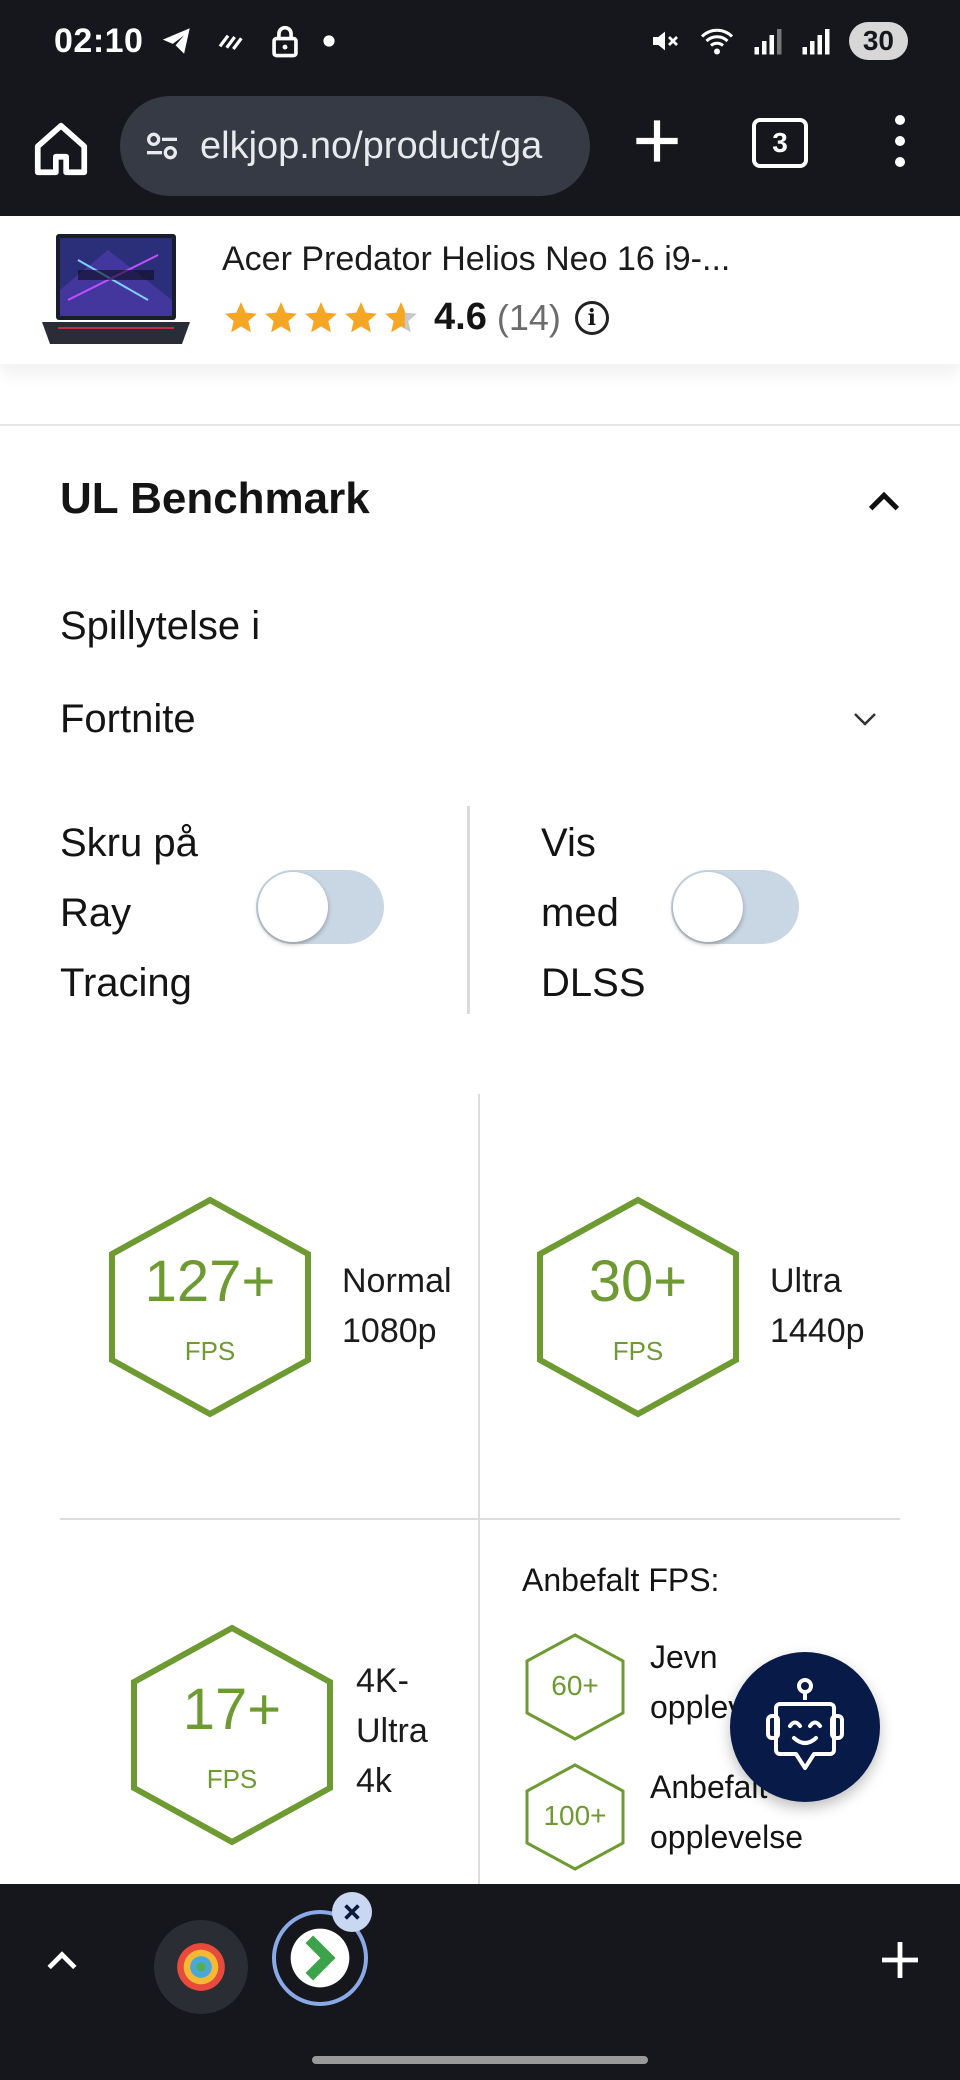 This screenshot has width=960, height=2080. I want to click on bottom-toolbar, so click(480, 1982).